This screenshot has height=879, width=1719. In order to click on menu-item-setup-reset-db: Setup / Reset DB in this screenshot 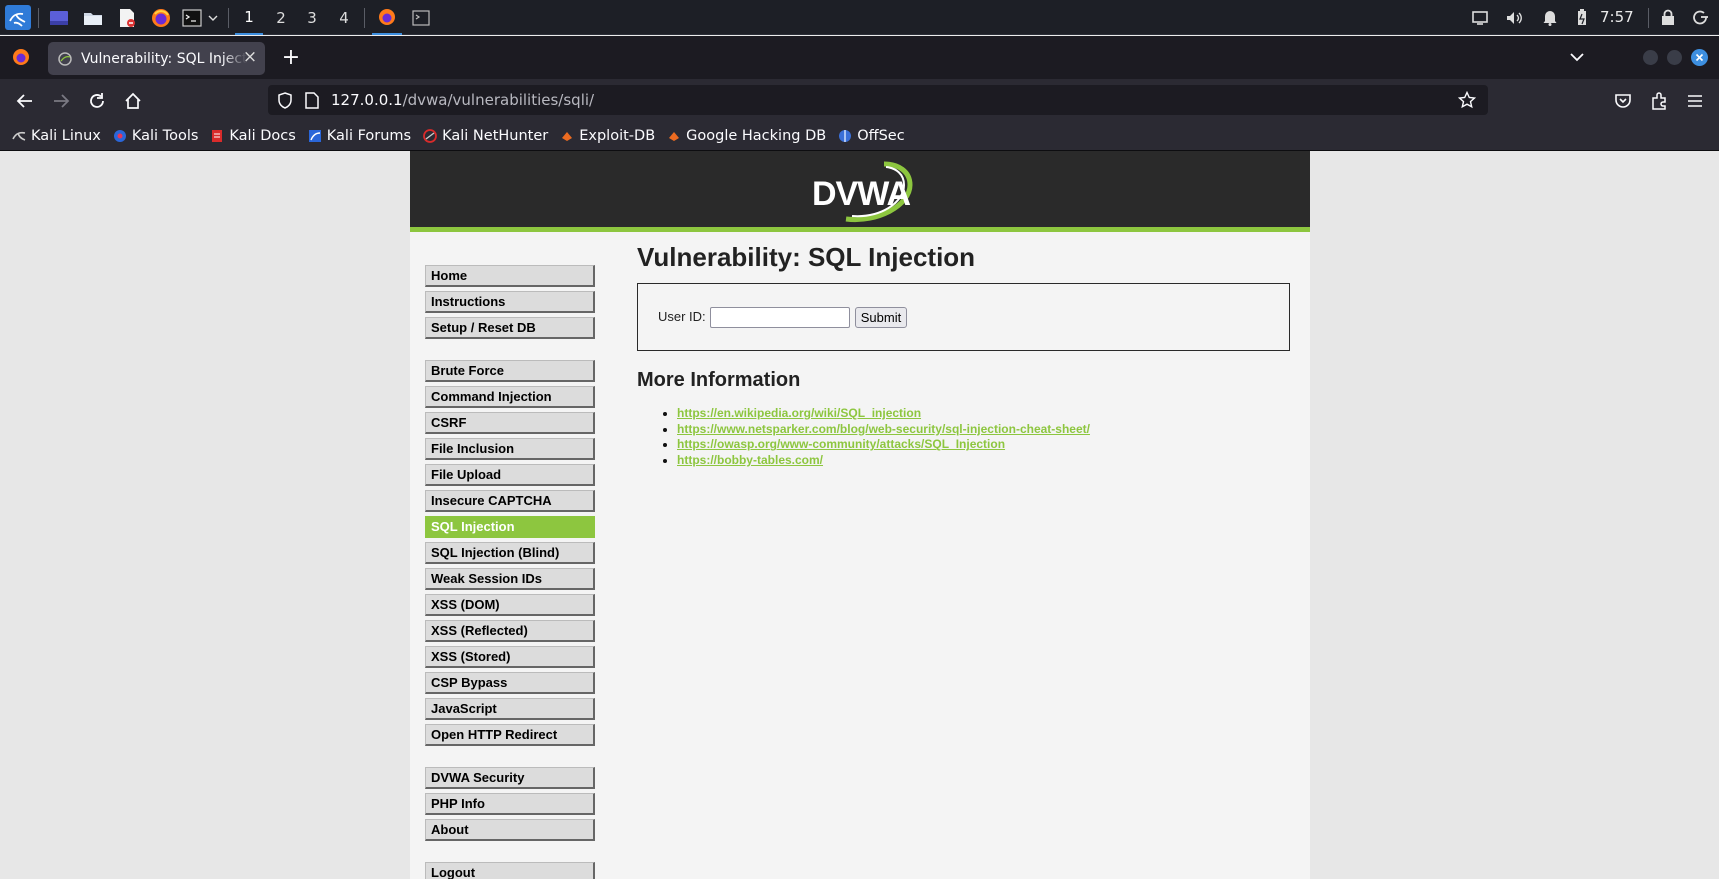, I will do `click(510, 328)`.